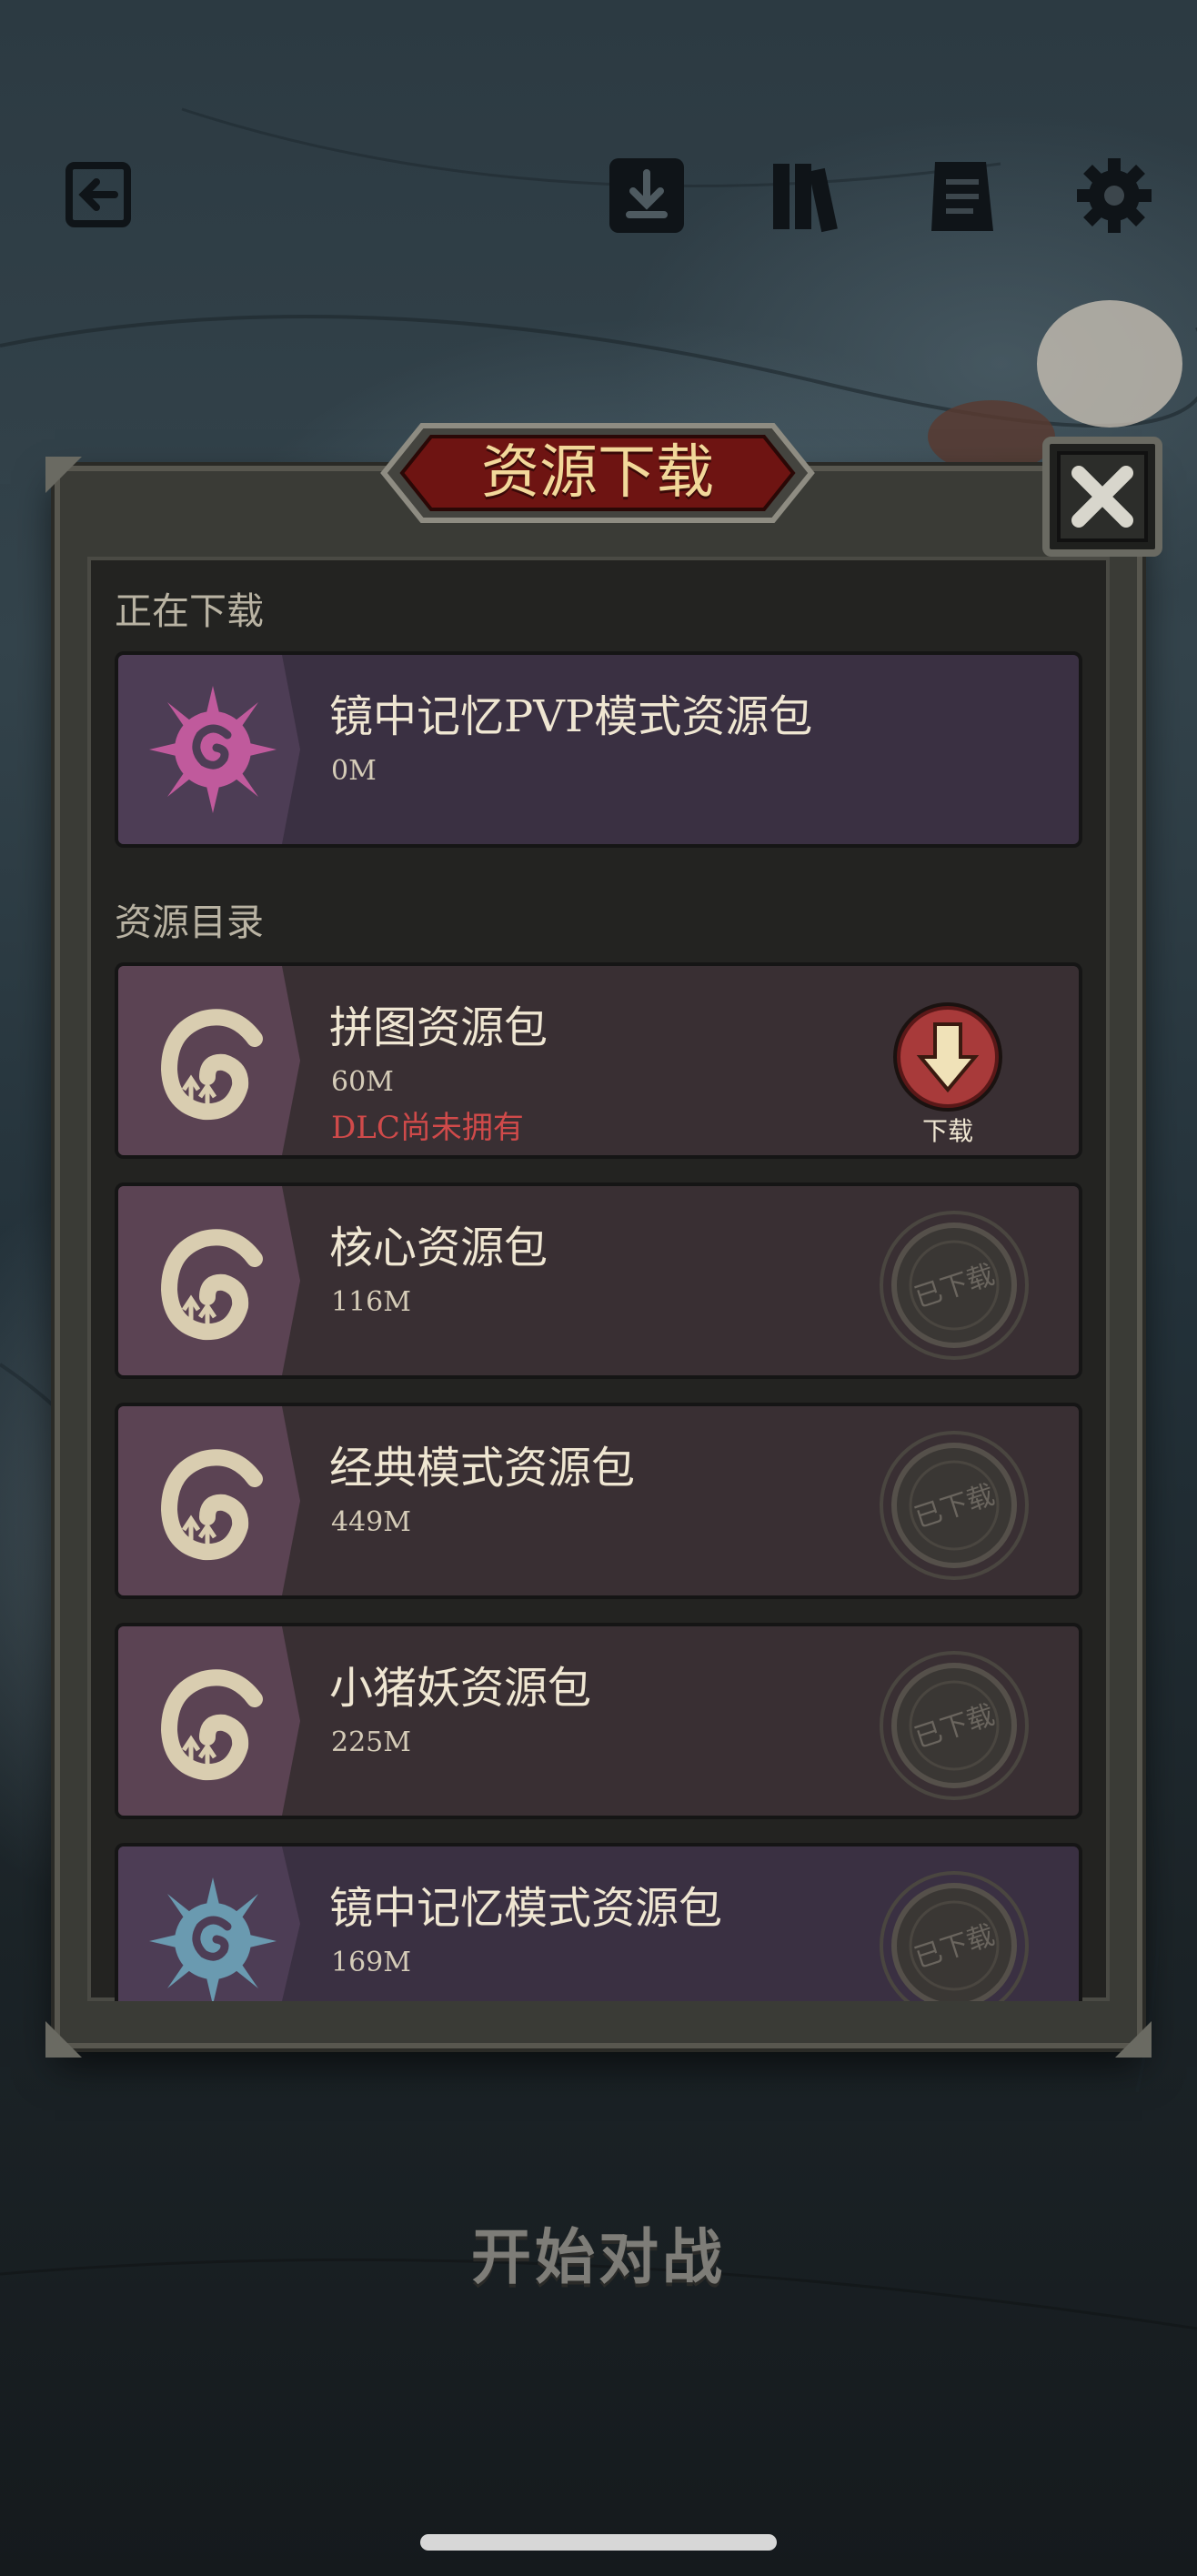 The width and height of the screenshot is (1197, 2576). What do you see at coordinates (647, 195) in the screenshot?
I see `download-icon` at bounding box center [647, 195].